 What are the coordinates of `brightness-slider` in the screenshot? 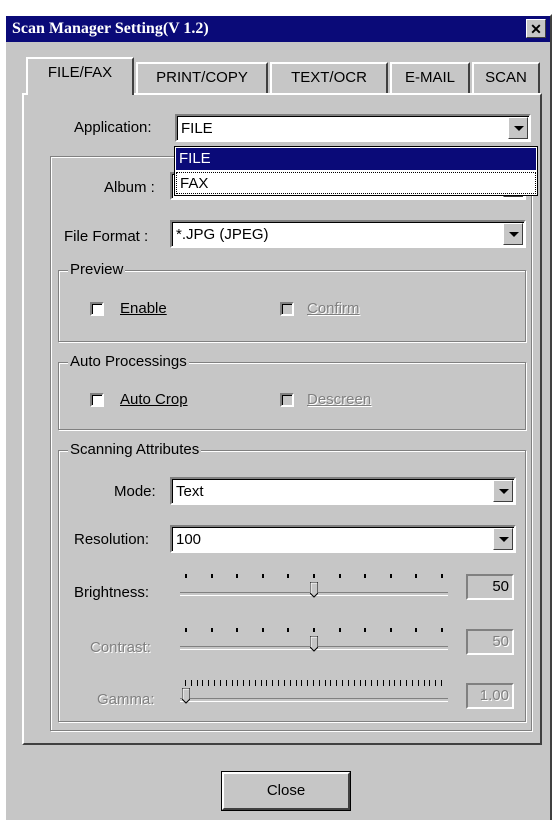 It's located at (314, 589).